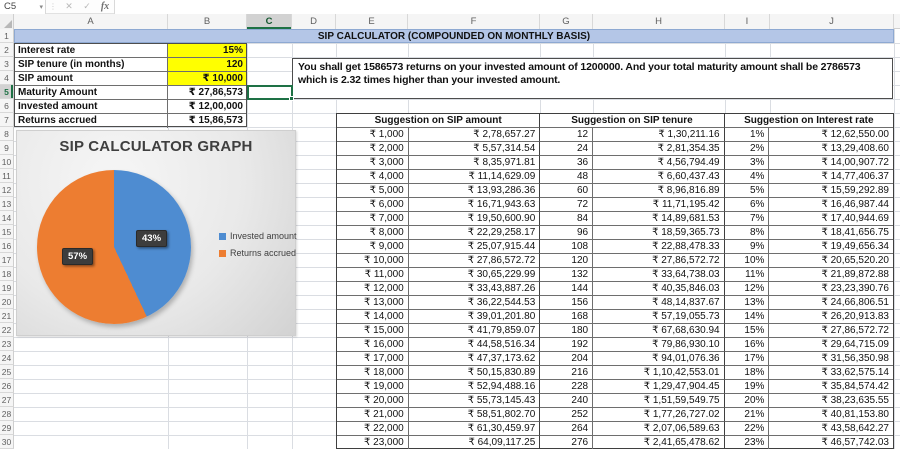 The height and width of the screenshot is (449, 900). Describe the element at coordinates (373, 429) in the screenshot. I see `table-cell: ₹ 22,000` at that location.